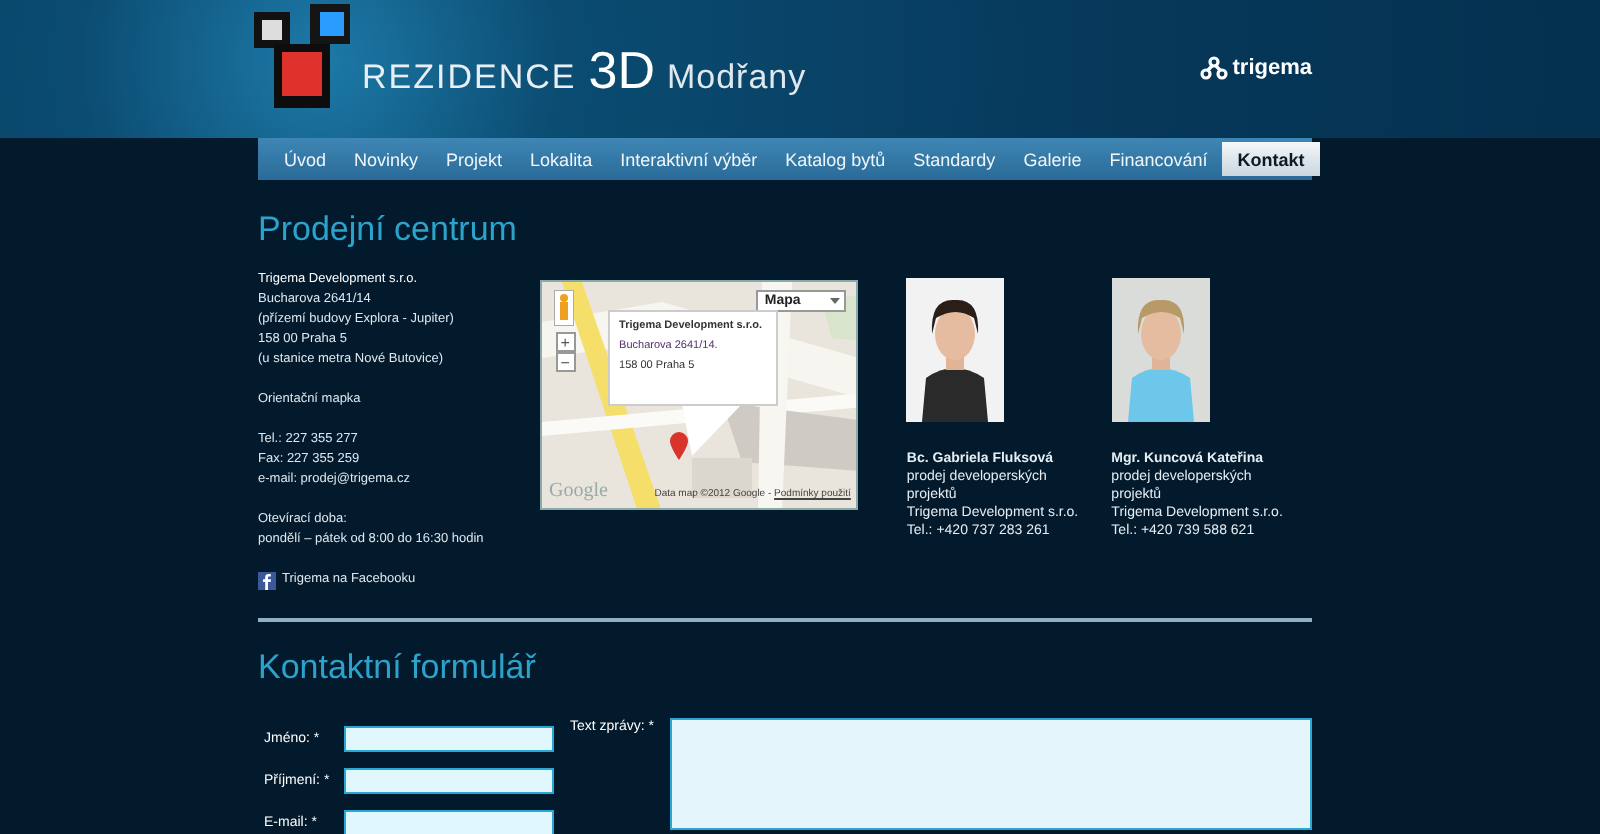 The height and width of the screenshot is (834, 1600). What do you see at coordinates (689, 159) in the screenshot?
I see `nav-tab: Interaktivní výběr` at bounding box center [689, 159].